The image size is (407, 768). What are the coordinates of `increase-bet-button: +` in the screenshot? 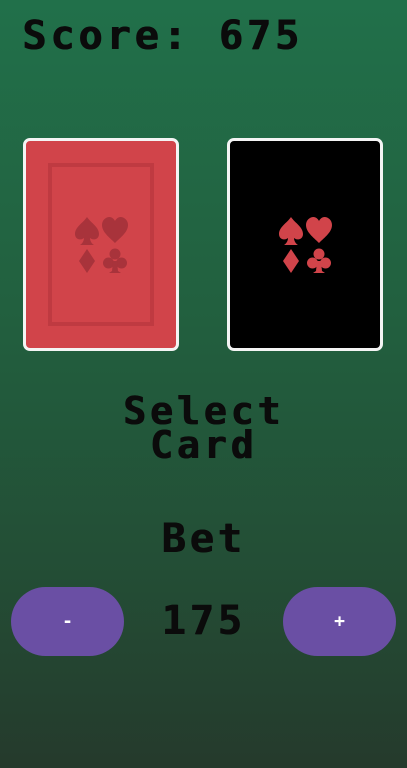 It's located at (339, 621).